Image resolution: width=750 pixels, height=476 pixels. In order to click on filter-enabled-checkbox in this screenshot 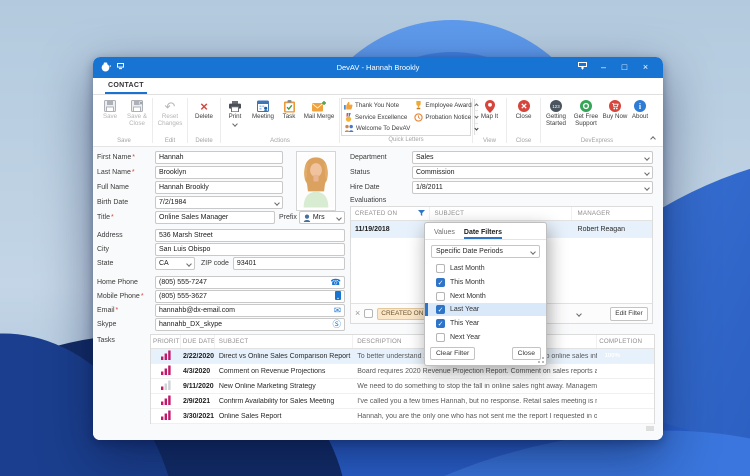, I will do `click(369, 313)`.